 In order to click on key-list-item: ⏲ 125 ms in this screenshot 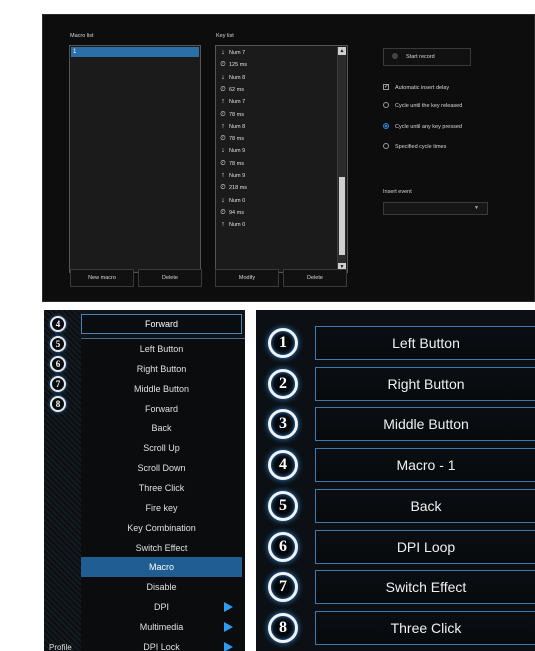, I will do `click(233, 65)`.